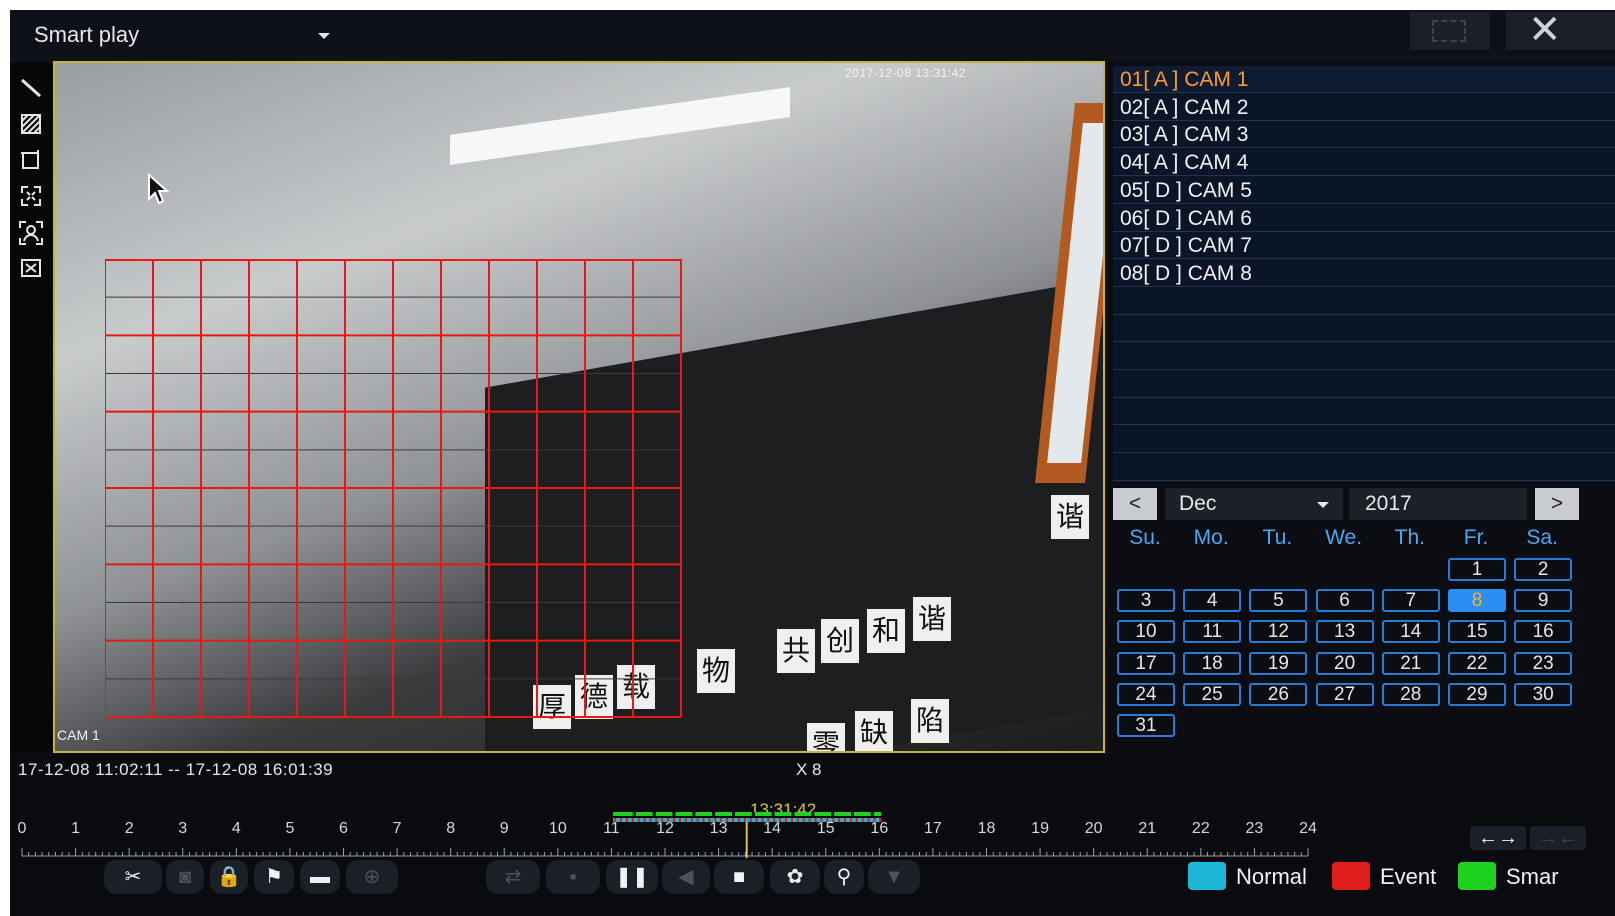  I want to click on calendar-day: 25, so click(1212, 694).